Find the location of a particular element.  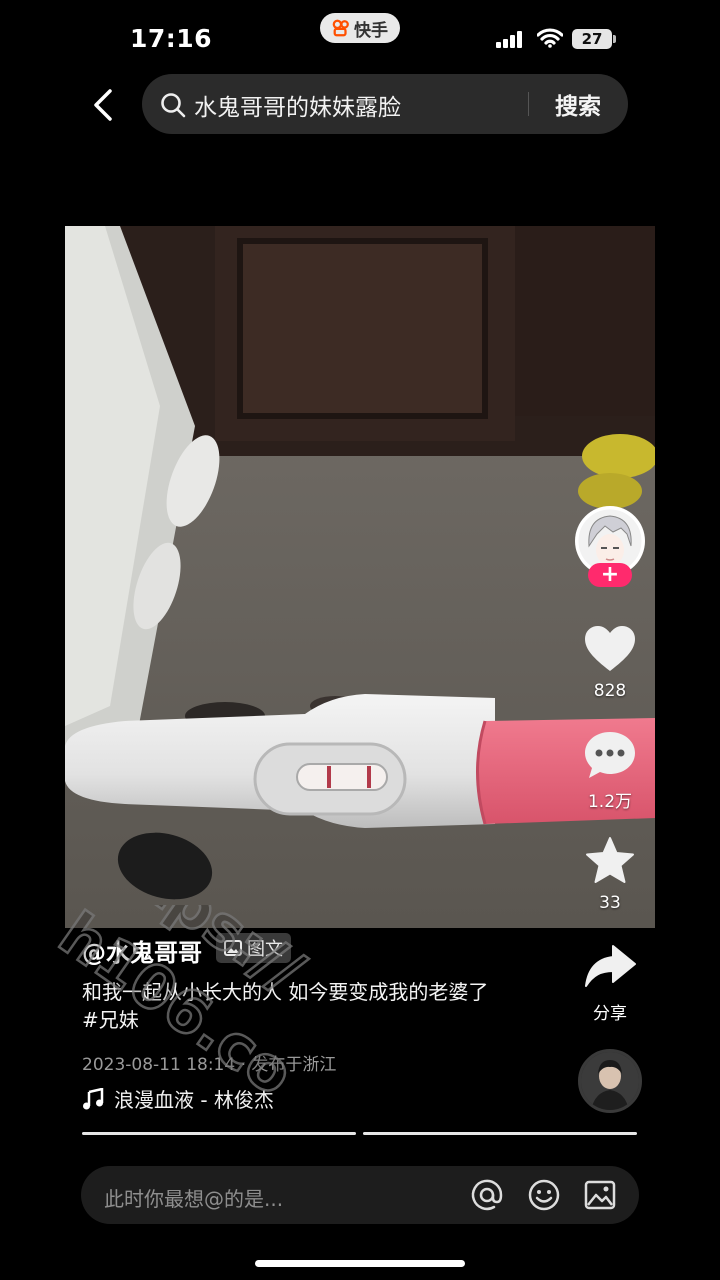

singer-avatar-icon is located at coordinates (610, 1081).